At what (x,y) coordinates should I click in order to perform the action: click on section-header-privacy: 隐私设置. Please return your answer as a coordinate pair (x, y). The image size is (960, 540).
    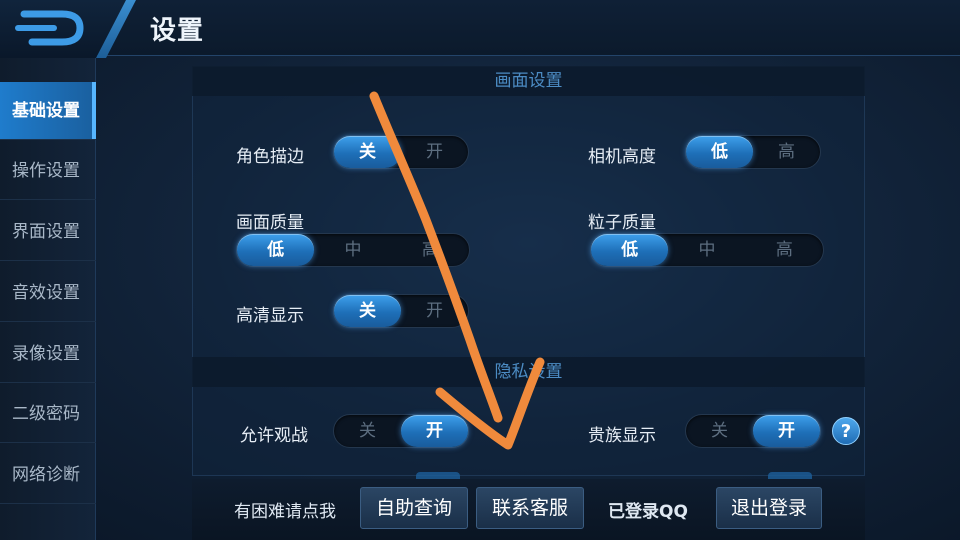
    Looking at the image, I should click on (528, 372).